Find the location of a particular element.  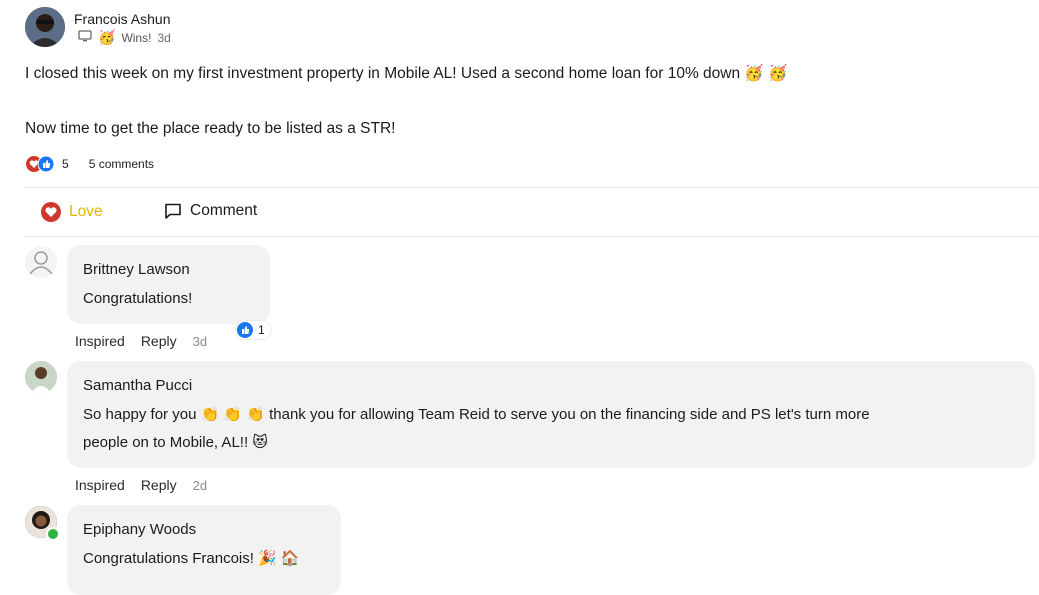

comment-text-line-2: people on to Mobile, AL!! 😻 is located at coordinates (175, 442).